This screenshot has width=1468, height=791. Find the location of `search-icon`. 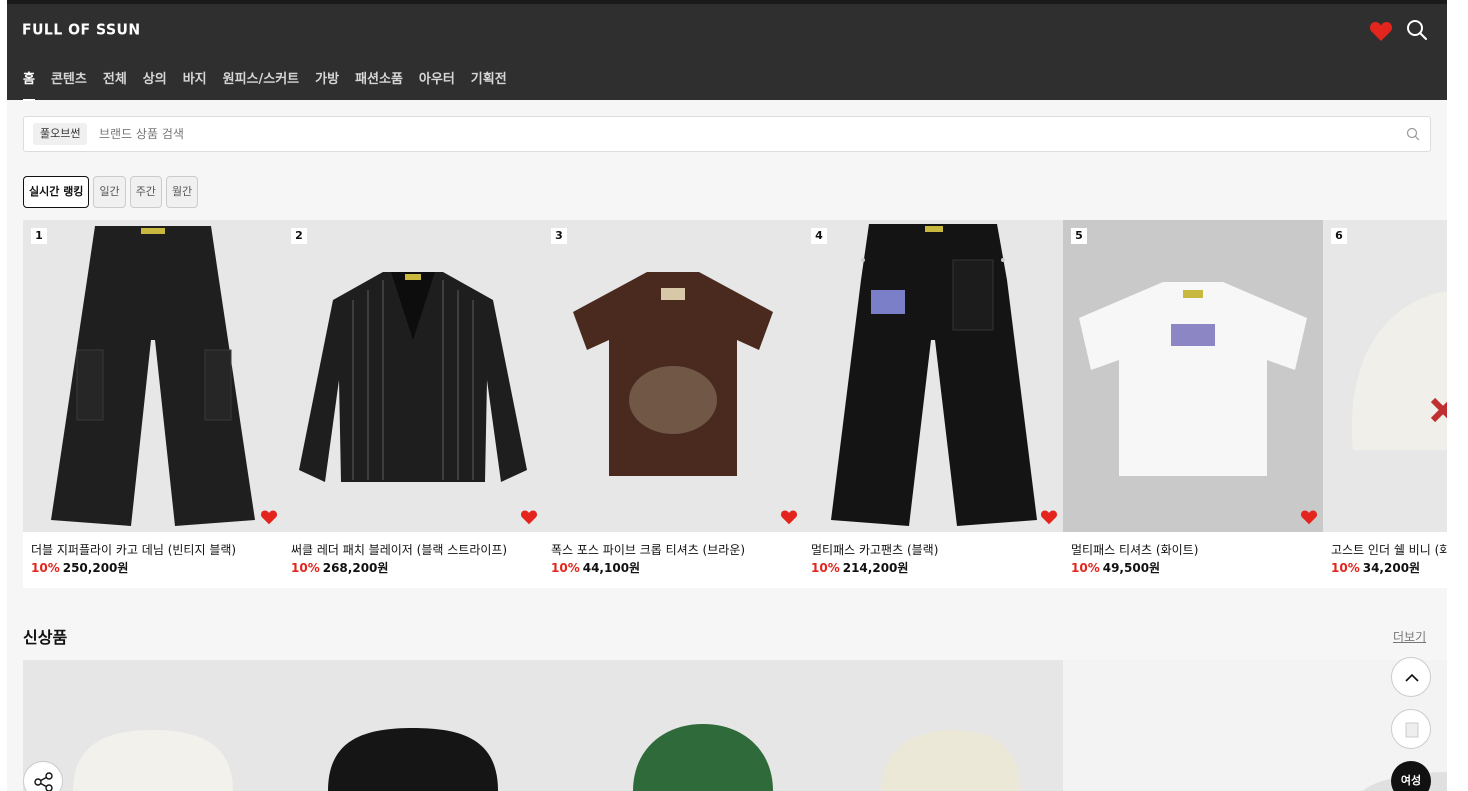

search-icon is located at coordinates (1417, 30).